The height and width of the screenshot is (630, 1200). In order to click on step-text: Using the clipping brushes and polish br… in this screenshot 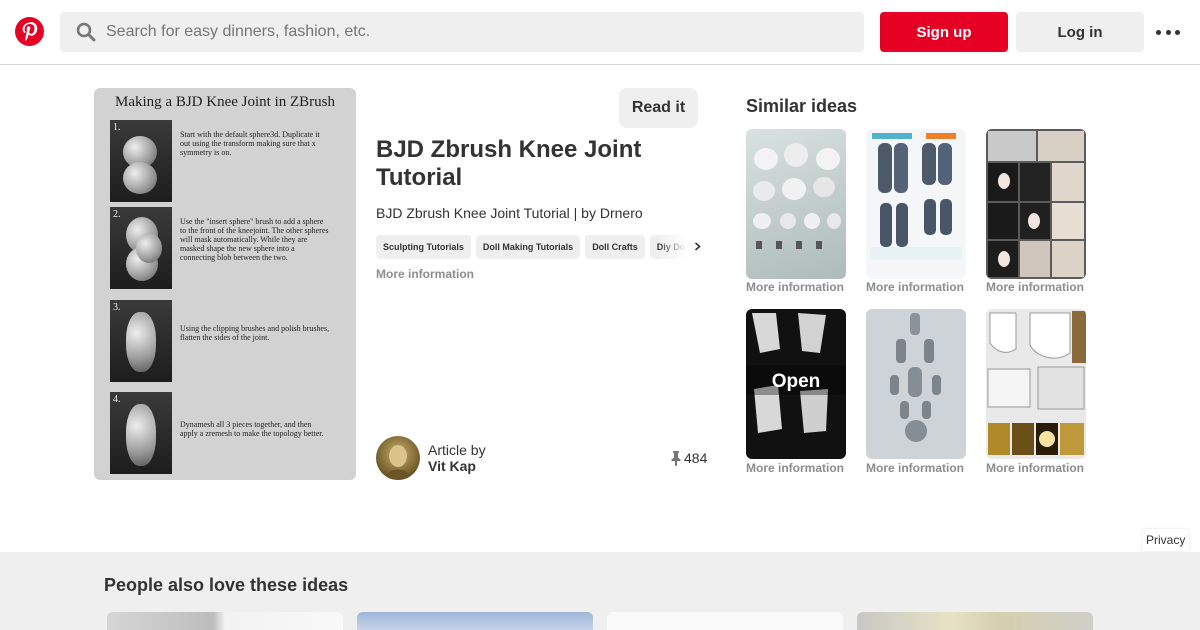, I will do `click(255, 333)`.